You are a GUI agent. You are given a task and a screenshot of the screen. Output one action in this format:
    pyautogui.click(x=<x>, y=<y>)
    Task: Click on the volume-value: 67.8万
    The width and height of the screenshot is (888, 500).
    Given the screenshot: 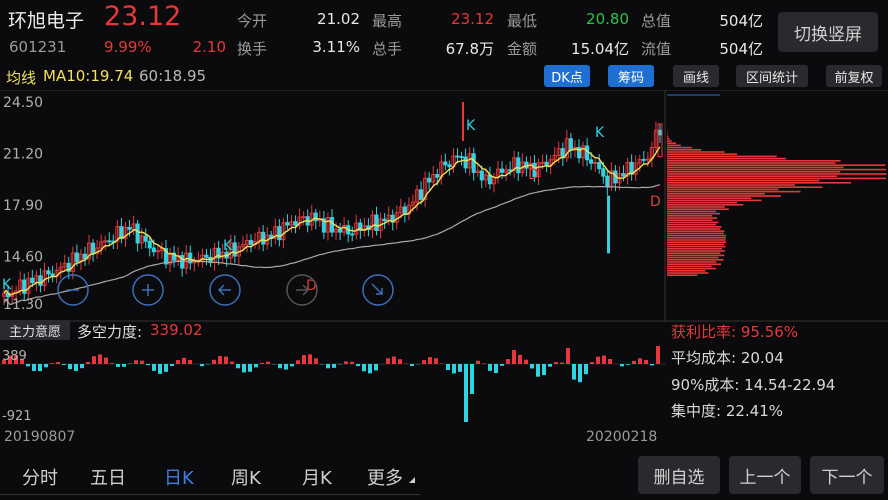 What is the action you would take?
    pyautogui.click(x=469, y=49)
    